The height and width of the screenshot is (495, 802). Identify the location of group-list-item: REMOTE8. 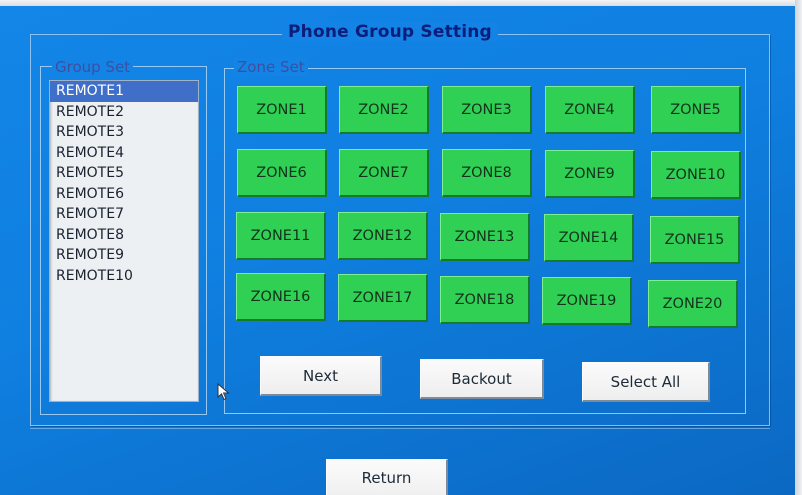
(124, 235).